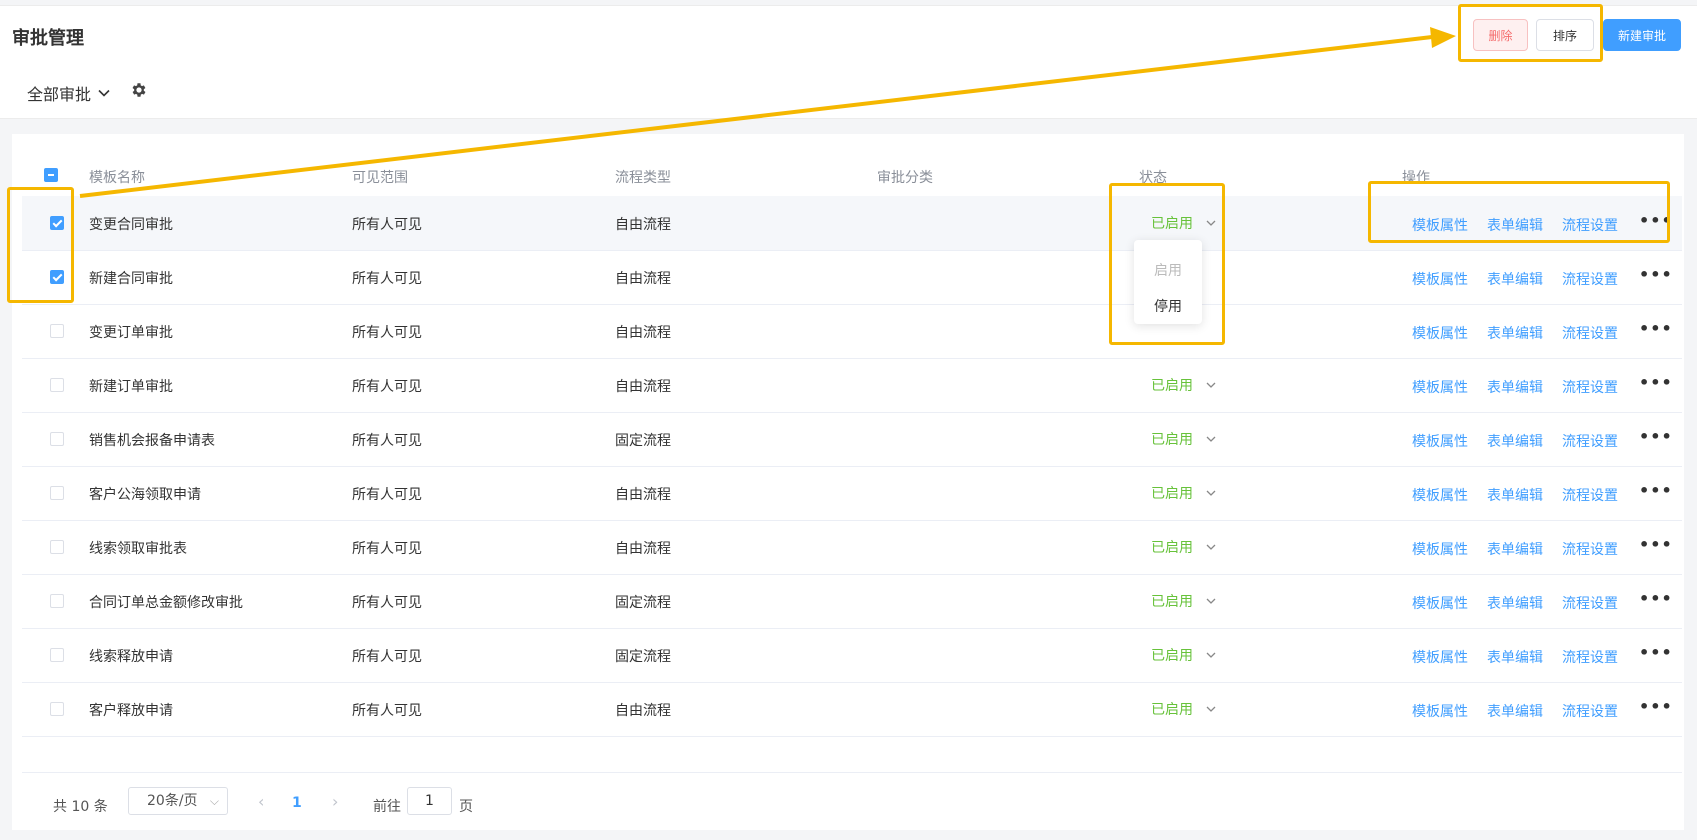  I want to click on gear-icon, so click(139, 90).